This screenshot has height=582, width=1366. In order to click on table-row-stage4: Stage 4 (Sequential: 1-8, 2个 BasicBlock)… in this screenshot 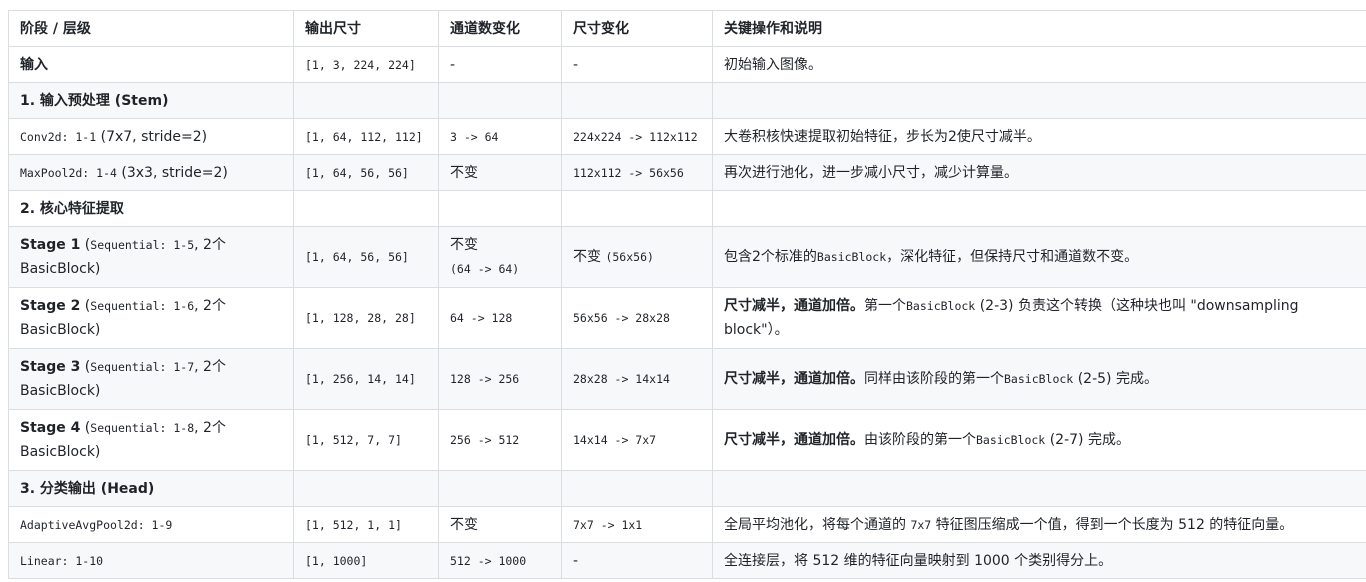, I will do `click(687, 440)`.